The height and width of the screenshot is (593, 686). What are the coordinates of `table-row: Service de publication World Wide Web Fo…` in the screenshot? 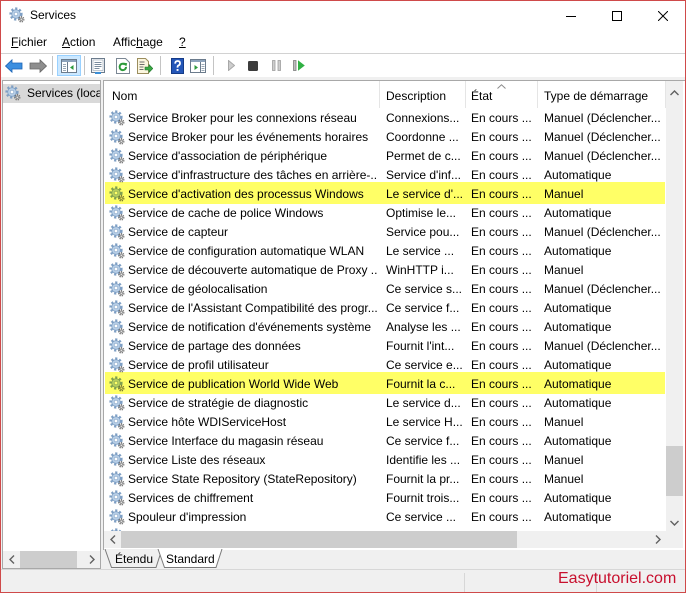 It's located at (385, 383).